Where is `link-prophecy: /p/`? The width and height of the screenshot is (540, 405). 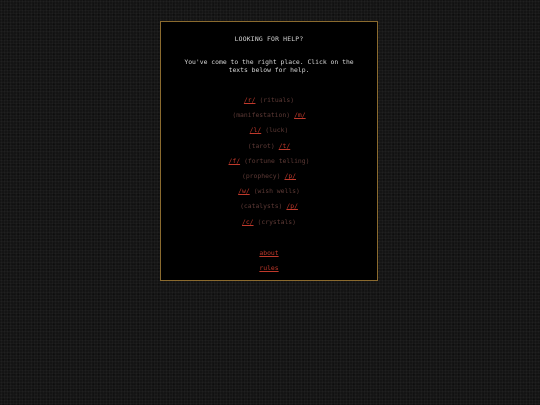 link-prophecy: /p/ is located at coordinates (290, 176).